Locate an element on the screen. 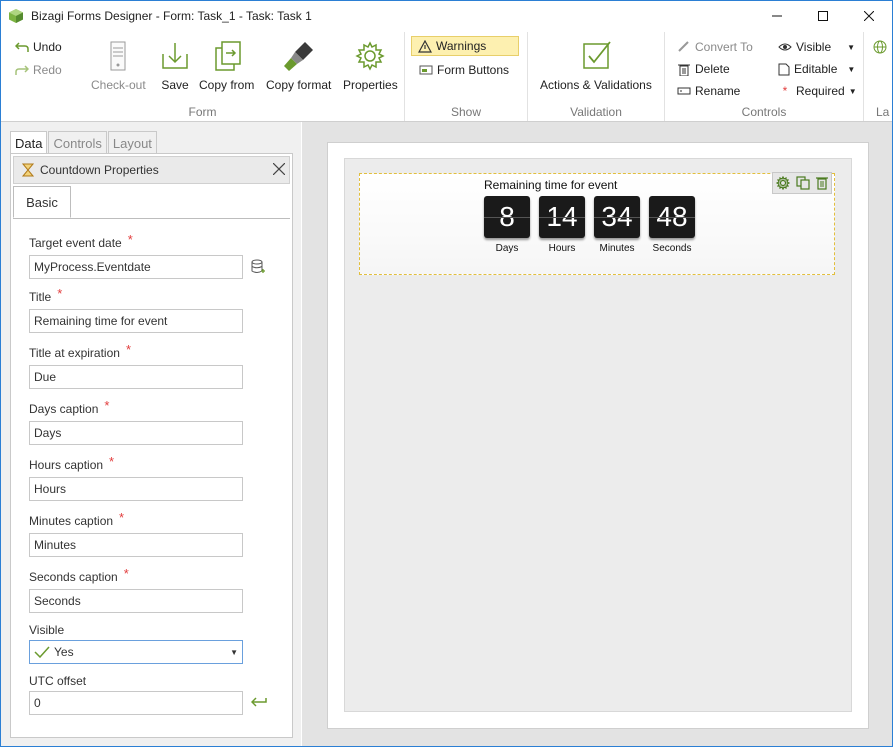 The height and width of the screenshot is (747, 893). title-expiration-label-text: Title at expiration is located at coordinates (74, 353).